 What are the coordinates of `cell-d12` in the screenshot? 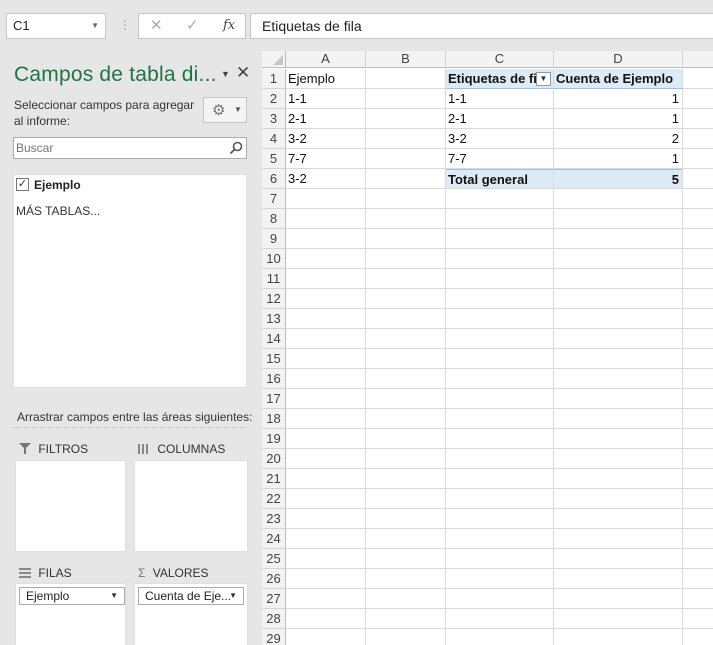 It's located at (618, 299).